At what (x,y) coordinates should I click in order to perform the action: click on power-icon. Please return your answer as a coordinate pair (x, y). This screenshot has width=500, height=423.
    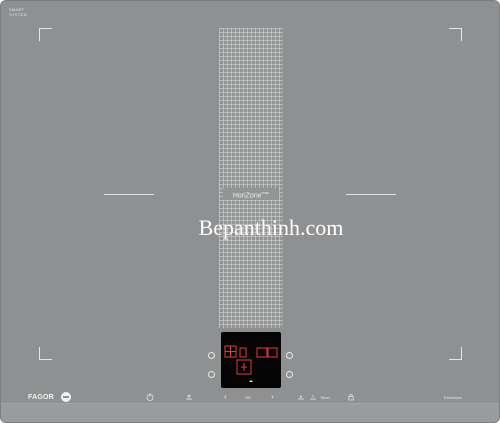
    Looking at the image, I should click on (150, 397).